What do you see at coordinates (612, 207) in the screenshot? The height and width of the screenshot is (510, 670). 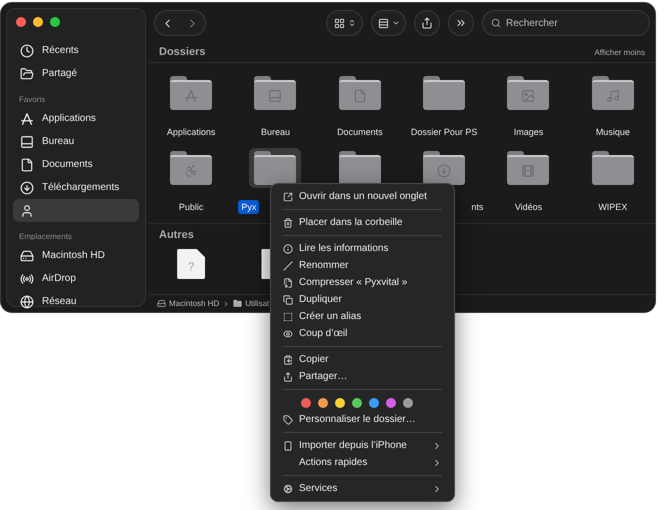 I see `folder-label: WIPEX` at bounding box center [612, 207].